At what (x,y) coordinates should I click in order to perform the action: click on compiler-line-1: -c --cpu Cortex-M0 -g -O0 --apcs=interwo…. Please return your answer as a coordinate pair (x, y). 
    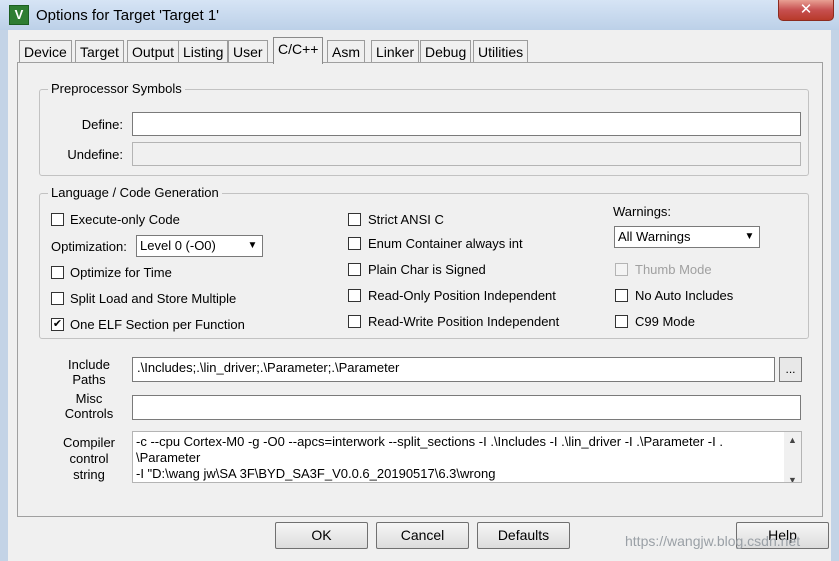
    Looking at the image, I should click on (429, 441).